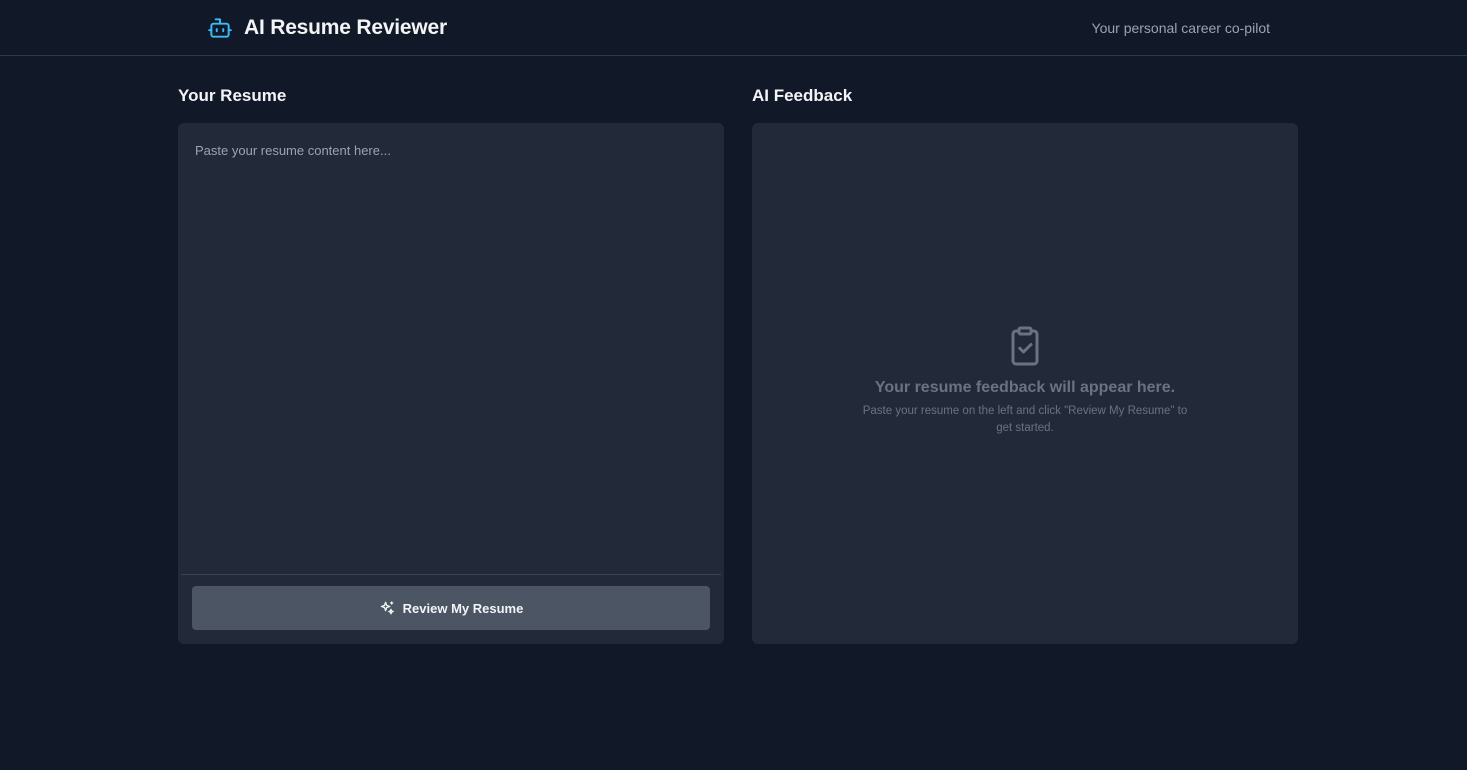 This screenshot has height=770, width=1467. I want to click on feedback-empty-title: Your resume feedback will appear here., so click(1025, 387).